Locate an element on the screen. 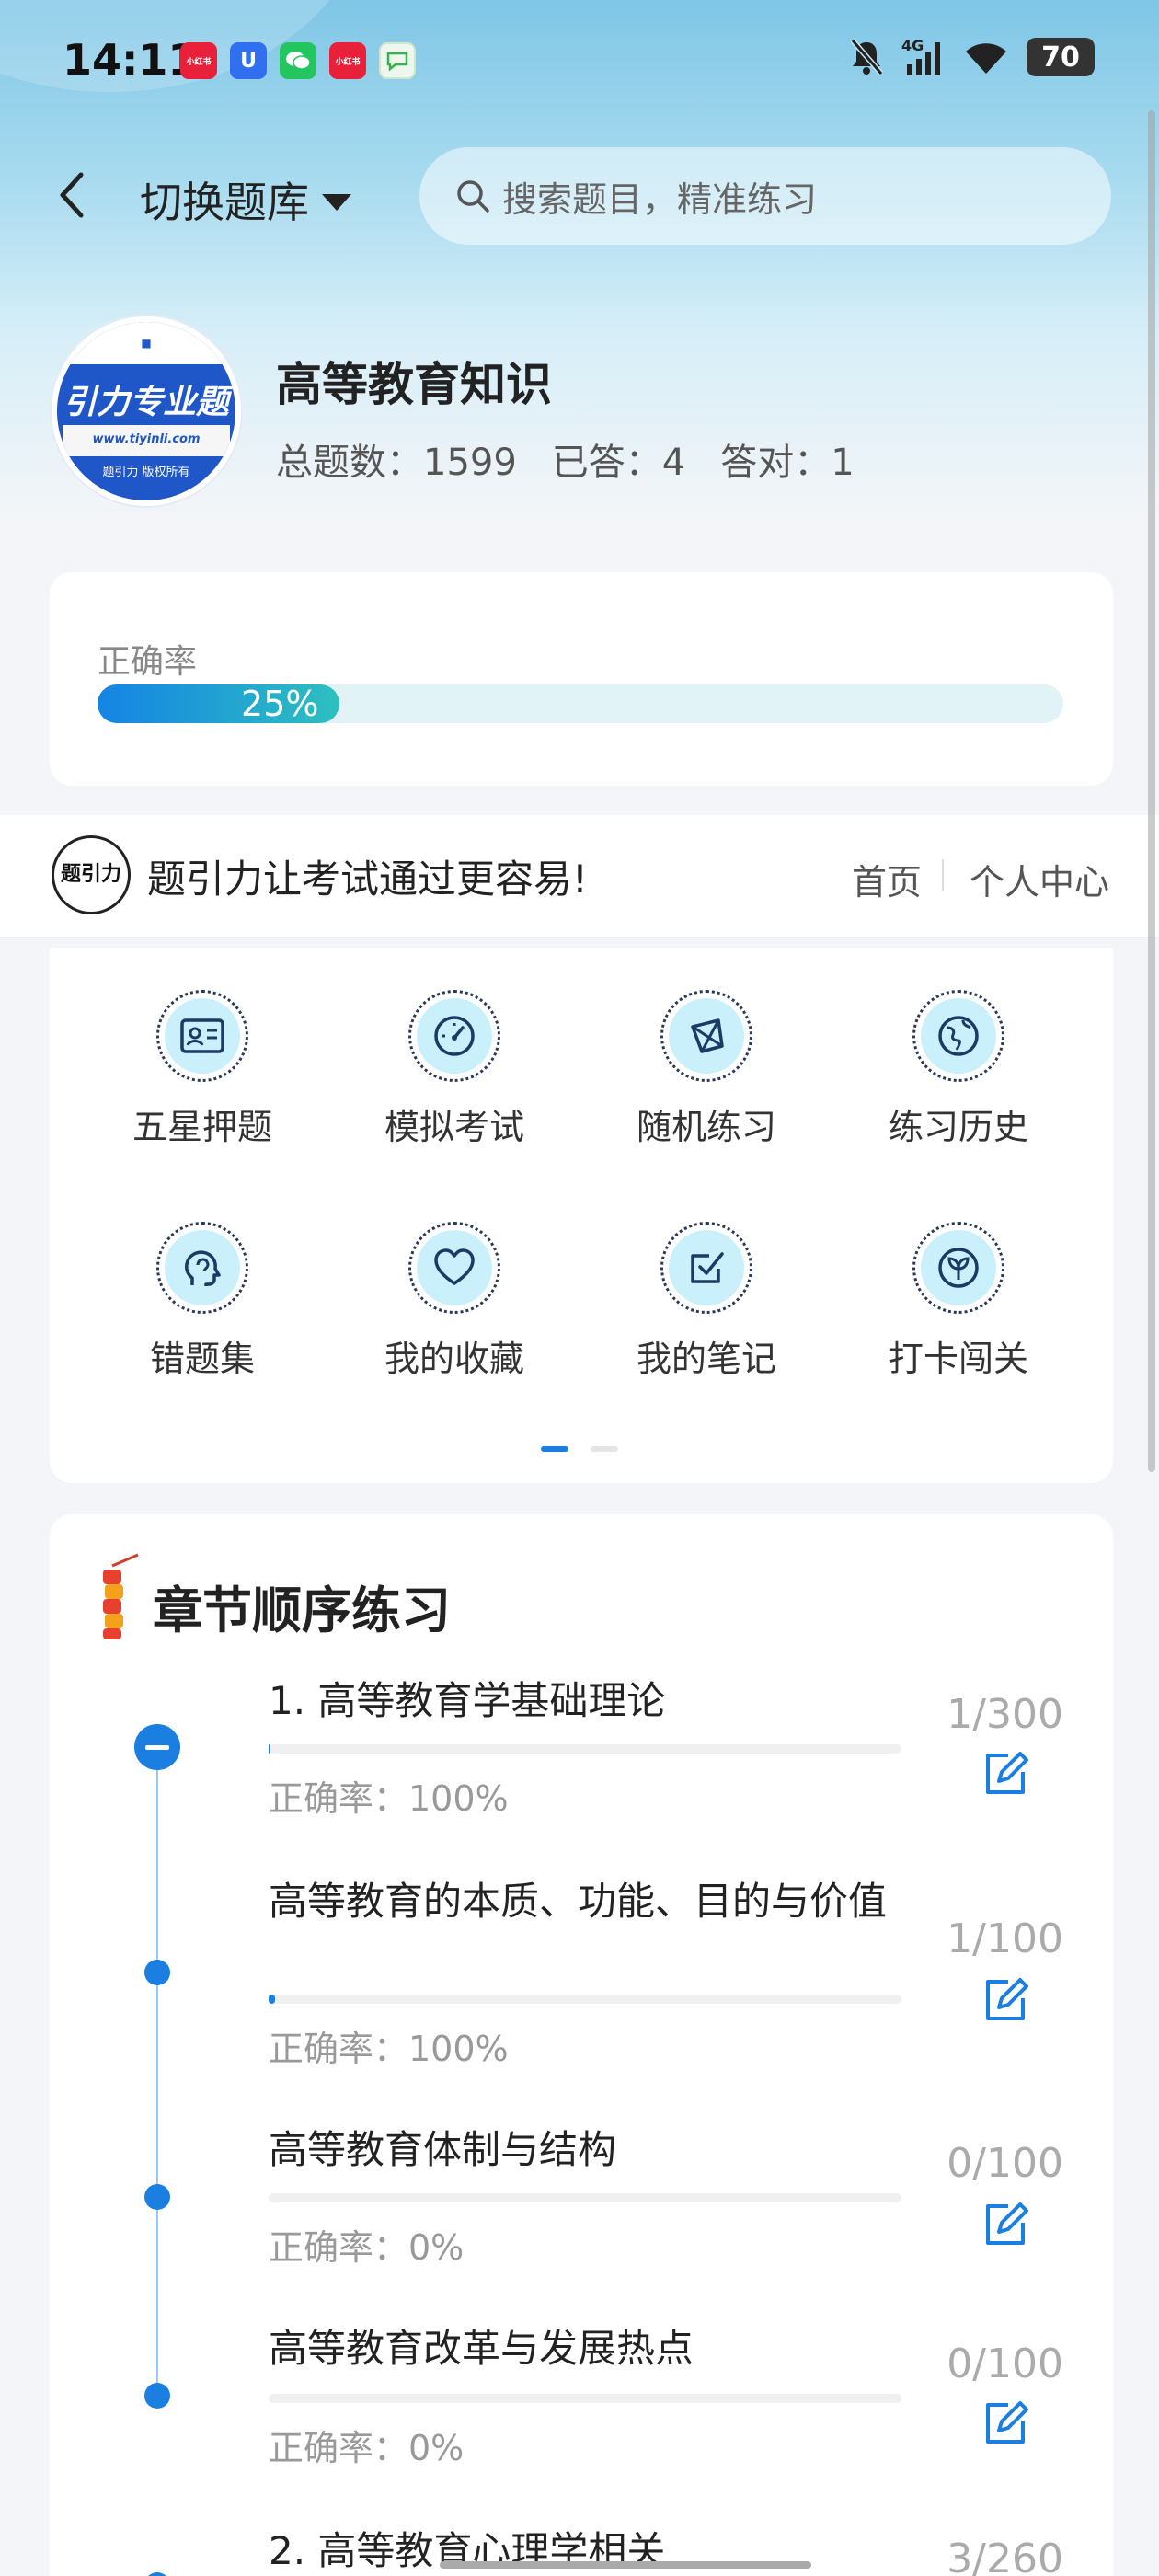 Image resolution: width=1159 pixels, height=2576 pixels. wechat-icon is located at coordinates (298, 60).